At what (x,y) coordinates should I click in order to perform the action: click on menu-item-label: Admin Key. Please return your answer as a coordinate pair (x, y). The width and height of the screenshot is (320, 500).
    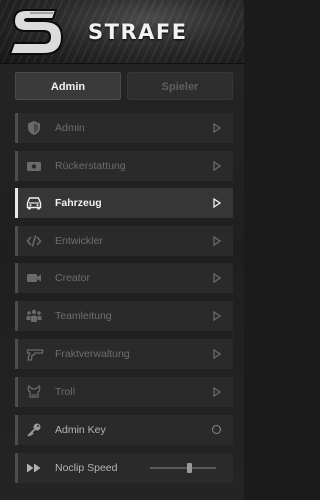
    Looking at the image, I should click on (80, 430).